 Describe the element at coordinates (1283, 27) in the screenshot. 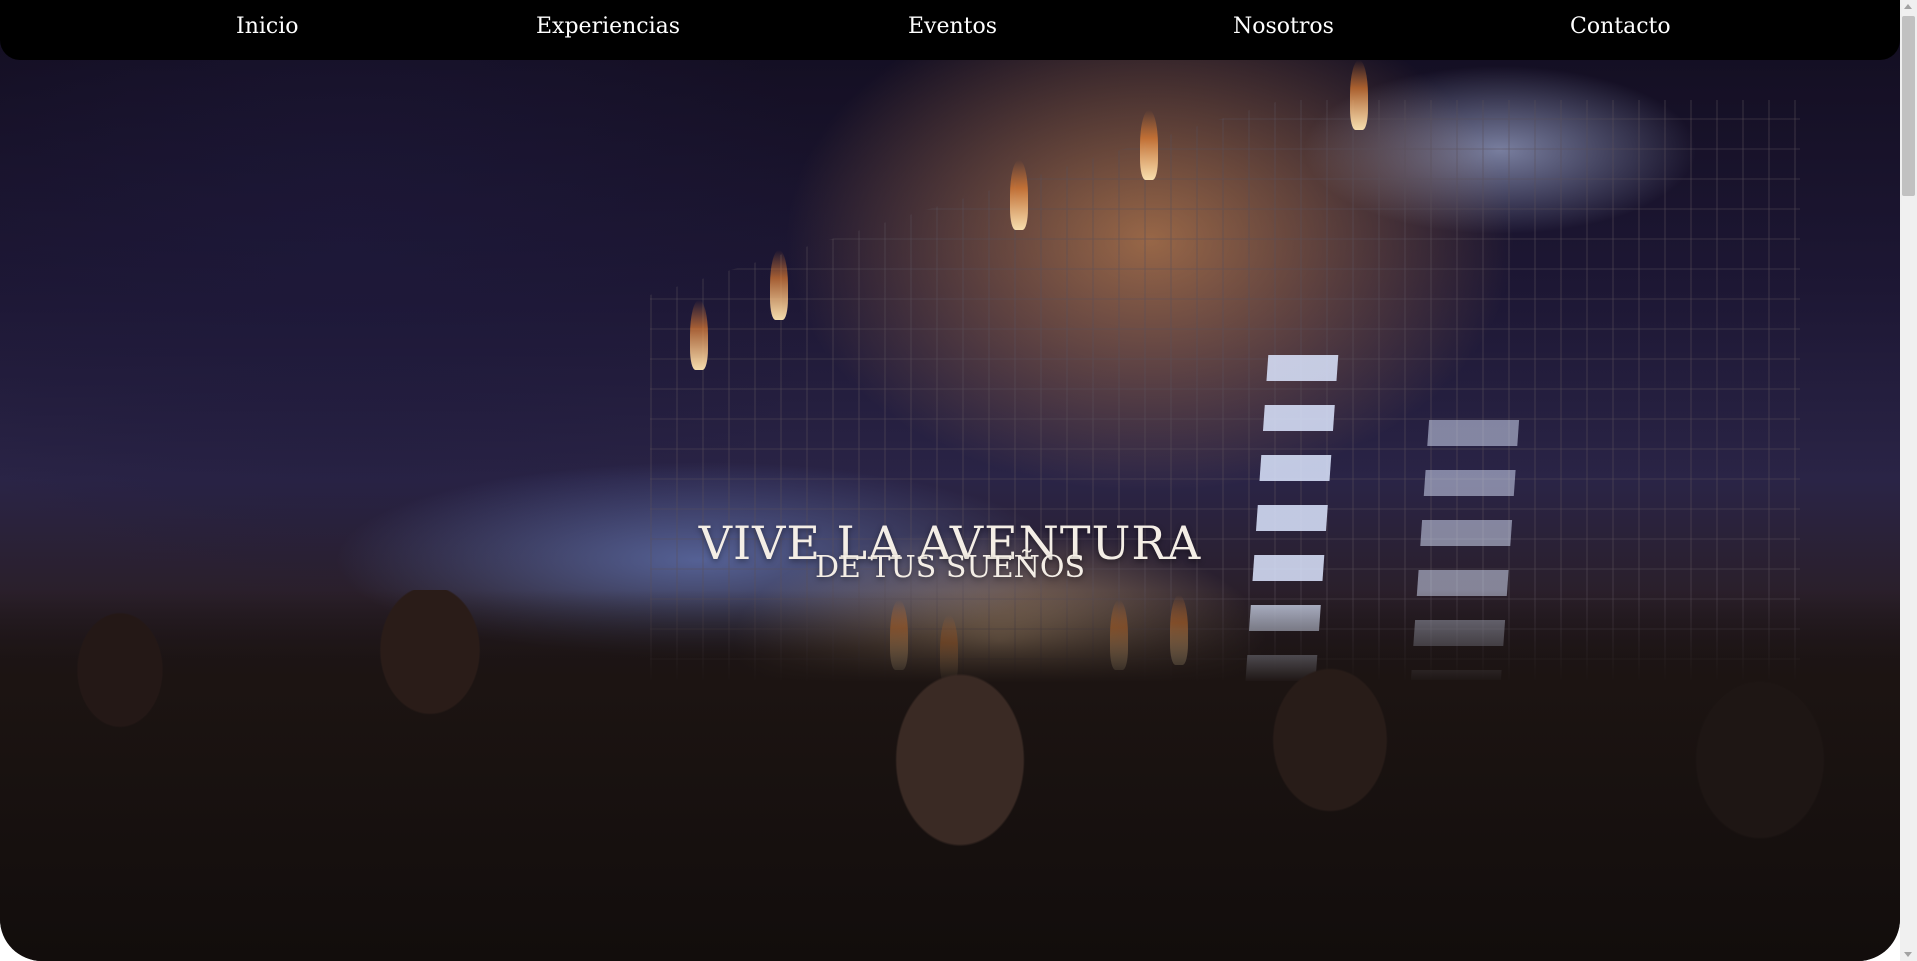

I see `nav-item-nosotros: Nosotros` at that location.